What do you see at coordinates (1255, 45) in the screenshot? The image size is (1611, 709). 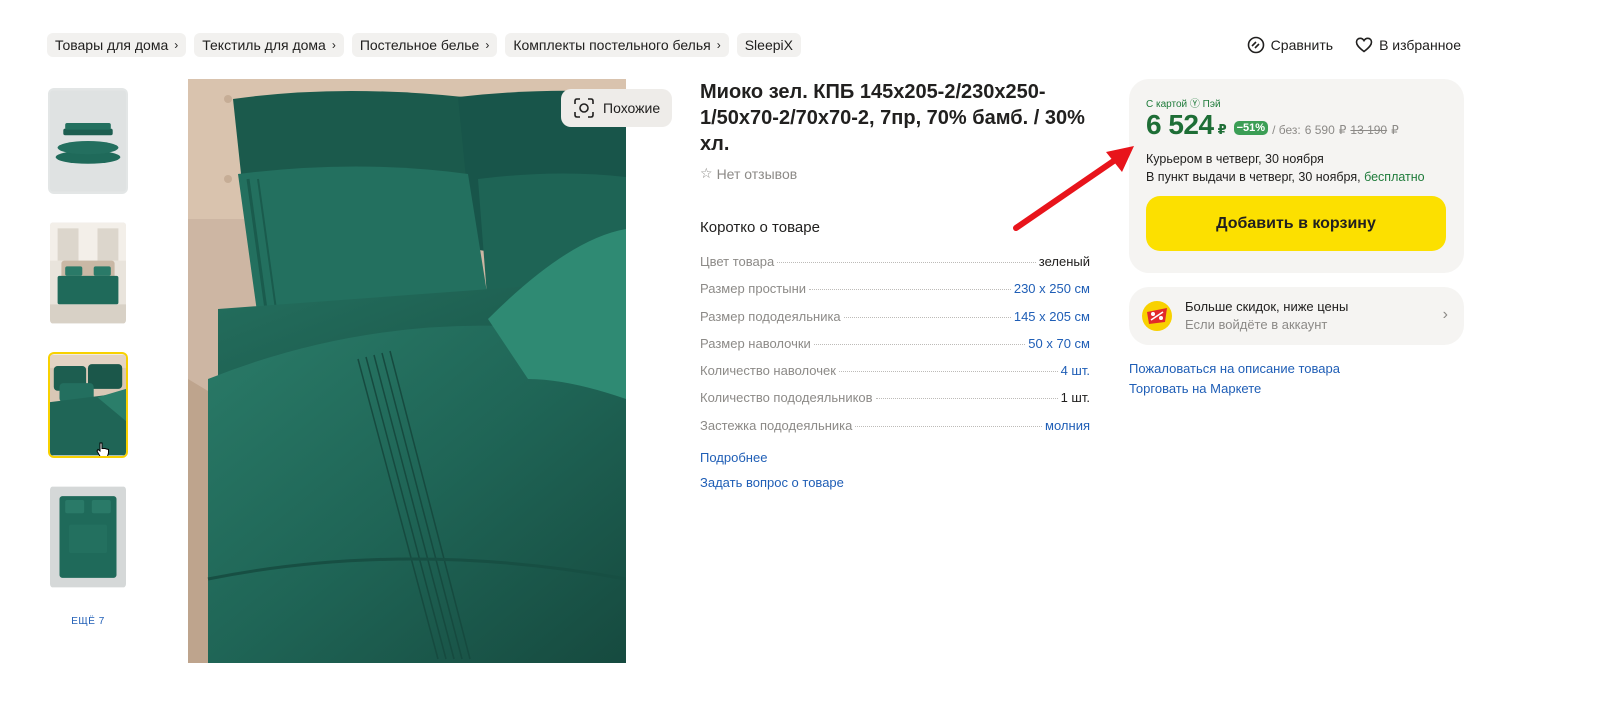 I see `compare-icon` at bounding box center [1255, 45].